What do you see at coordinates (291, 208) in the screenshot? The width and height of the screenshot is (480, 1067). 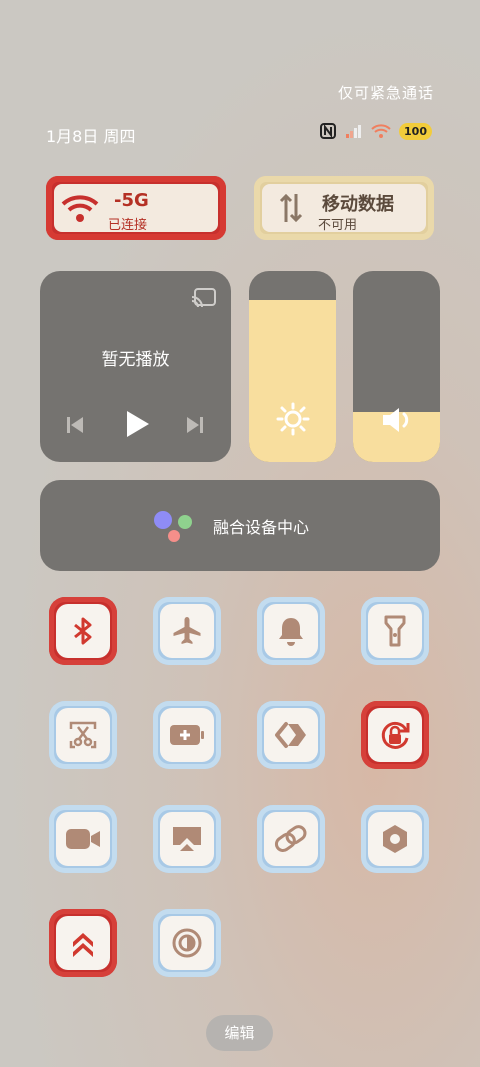 I see `mobile-data-icon` at bounding box center [291, 208].